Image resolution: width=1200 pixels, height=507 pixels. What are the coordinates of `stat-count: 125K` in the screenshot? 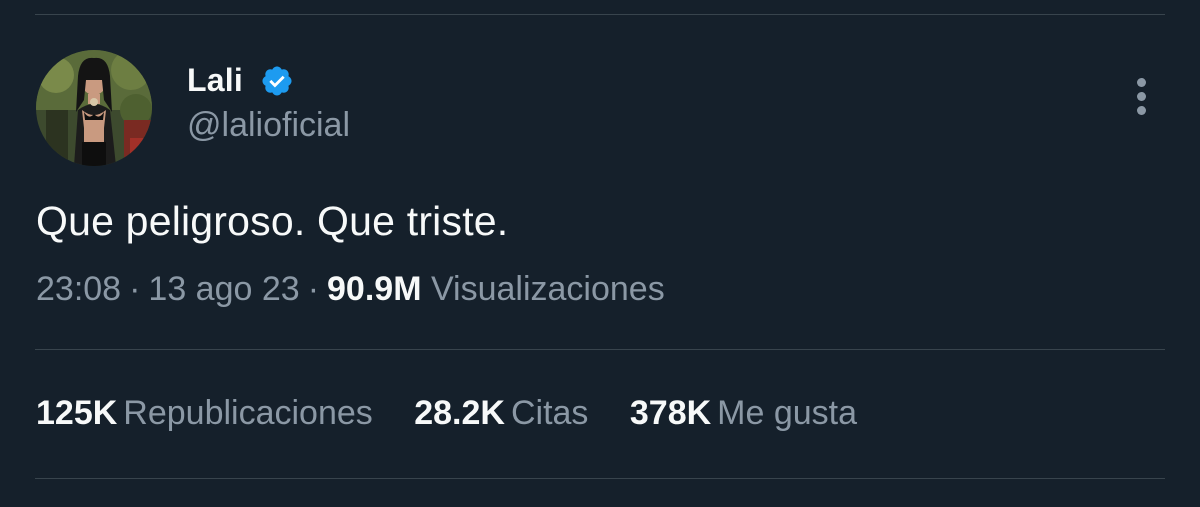 It's located at (77, 413).